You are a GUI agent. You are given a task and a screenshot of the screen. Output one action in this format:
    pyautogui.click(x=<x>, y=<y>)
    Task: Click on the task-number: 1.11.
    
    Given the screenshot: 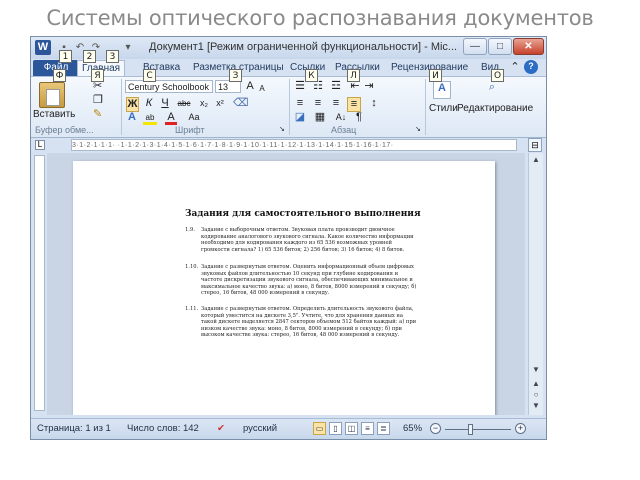 What is the action you would take?
    pyautogui.click(x=192, y=309)
    